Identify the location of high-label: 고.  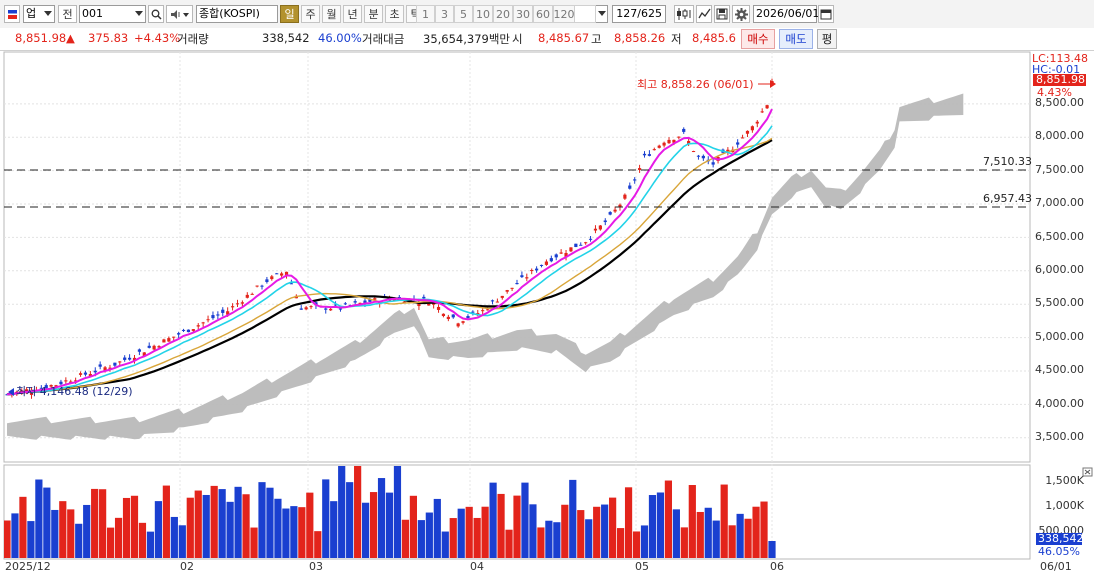
(596, 39).